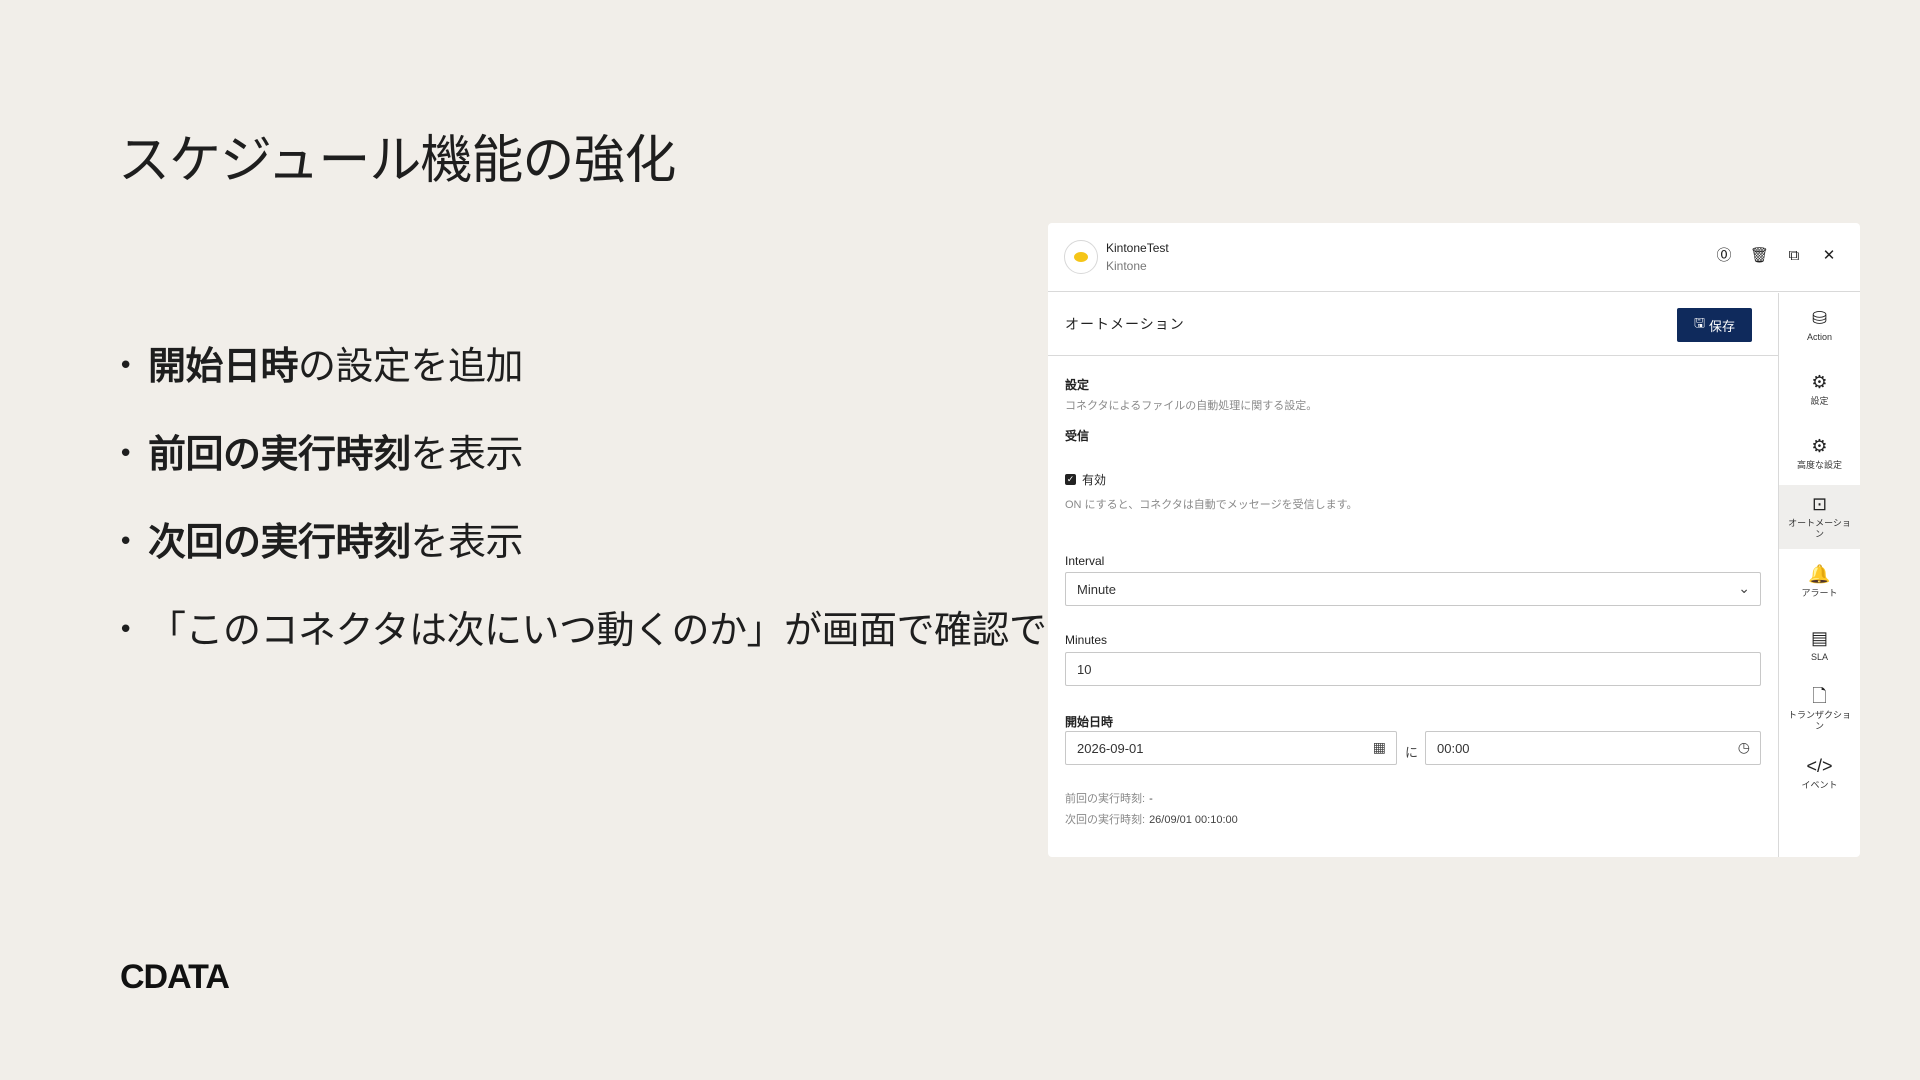  I want to click on connector-name: KintoneTest, so click(1137, 248).